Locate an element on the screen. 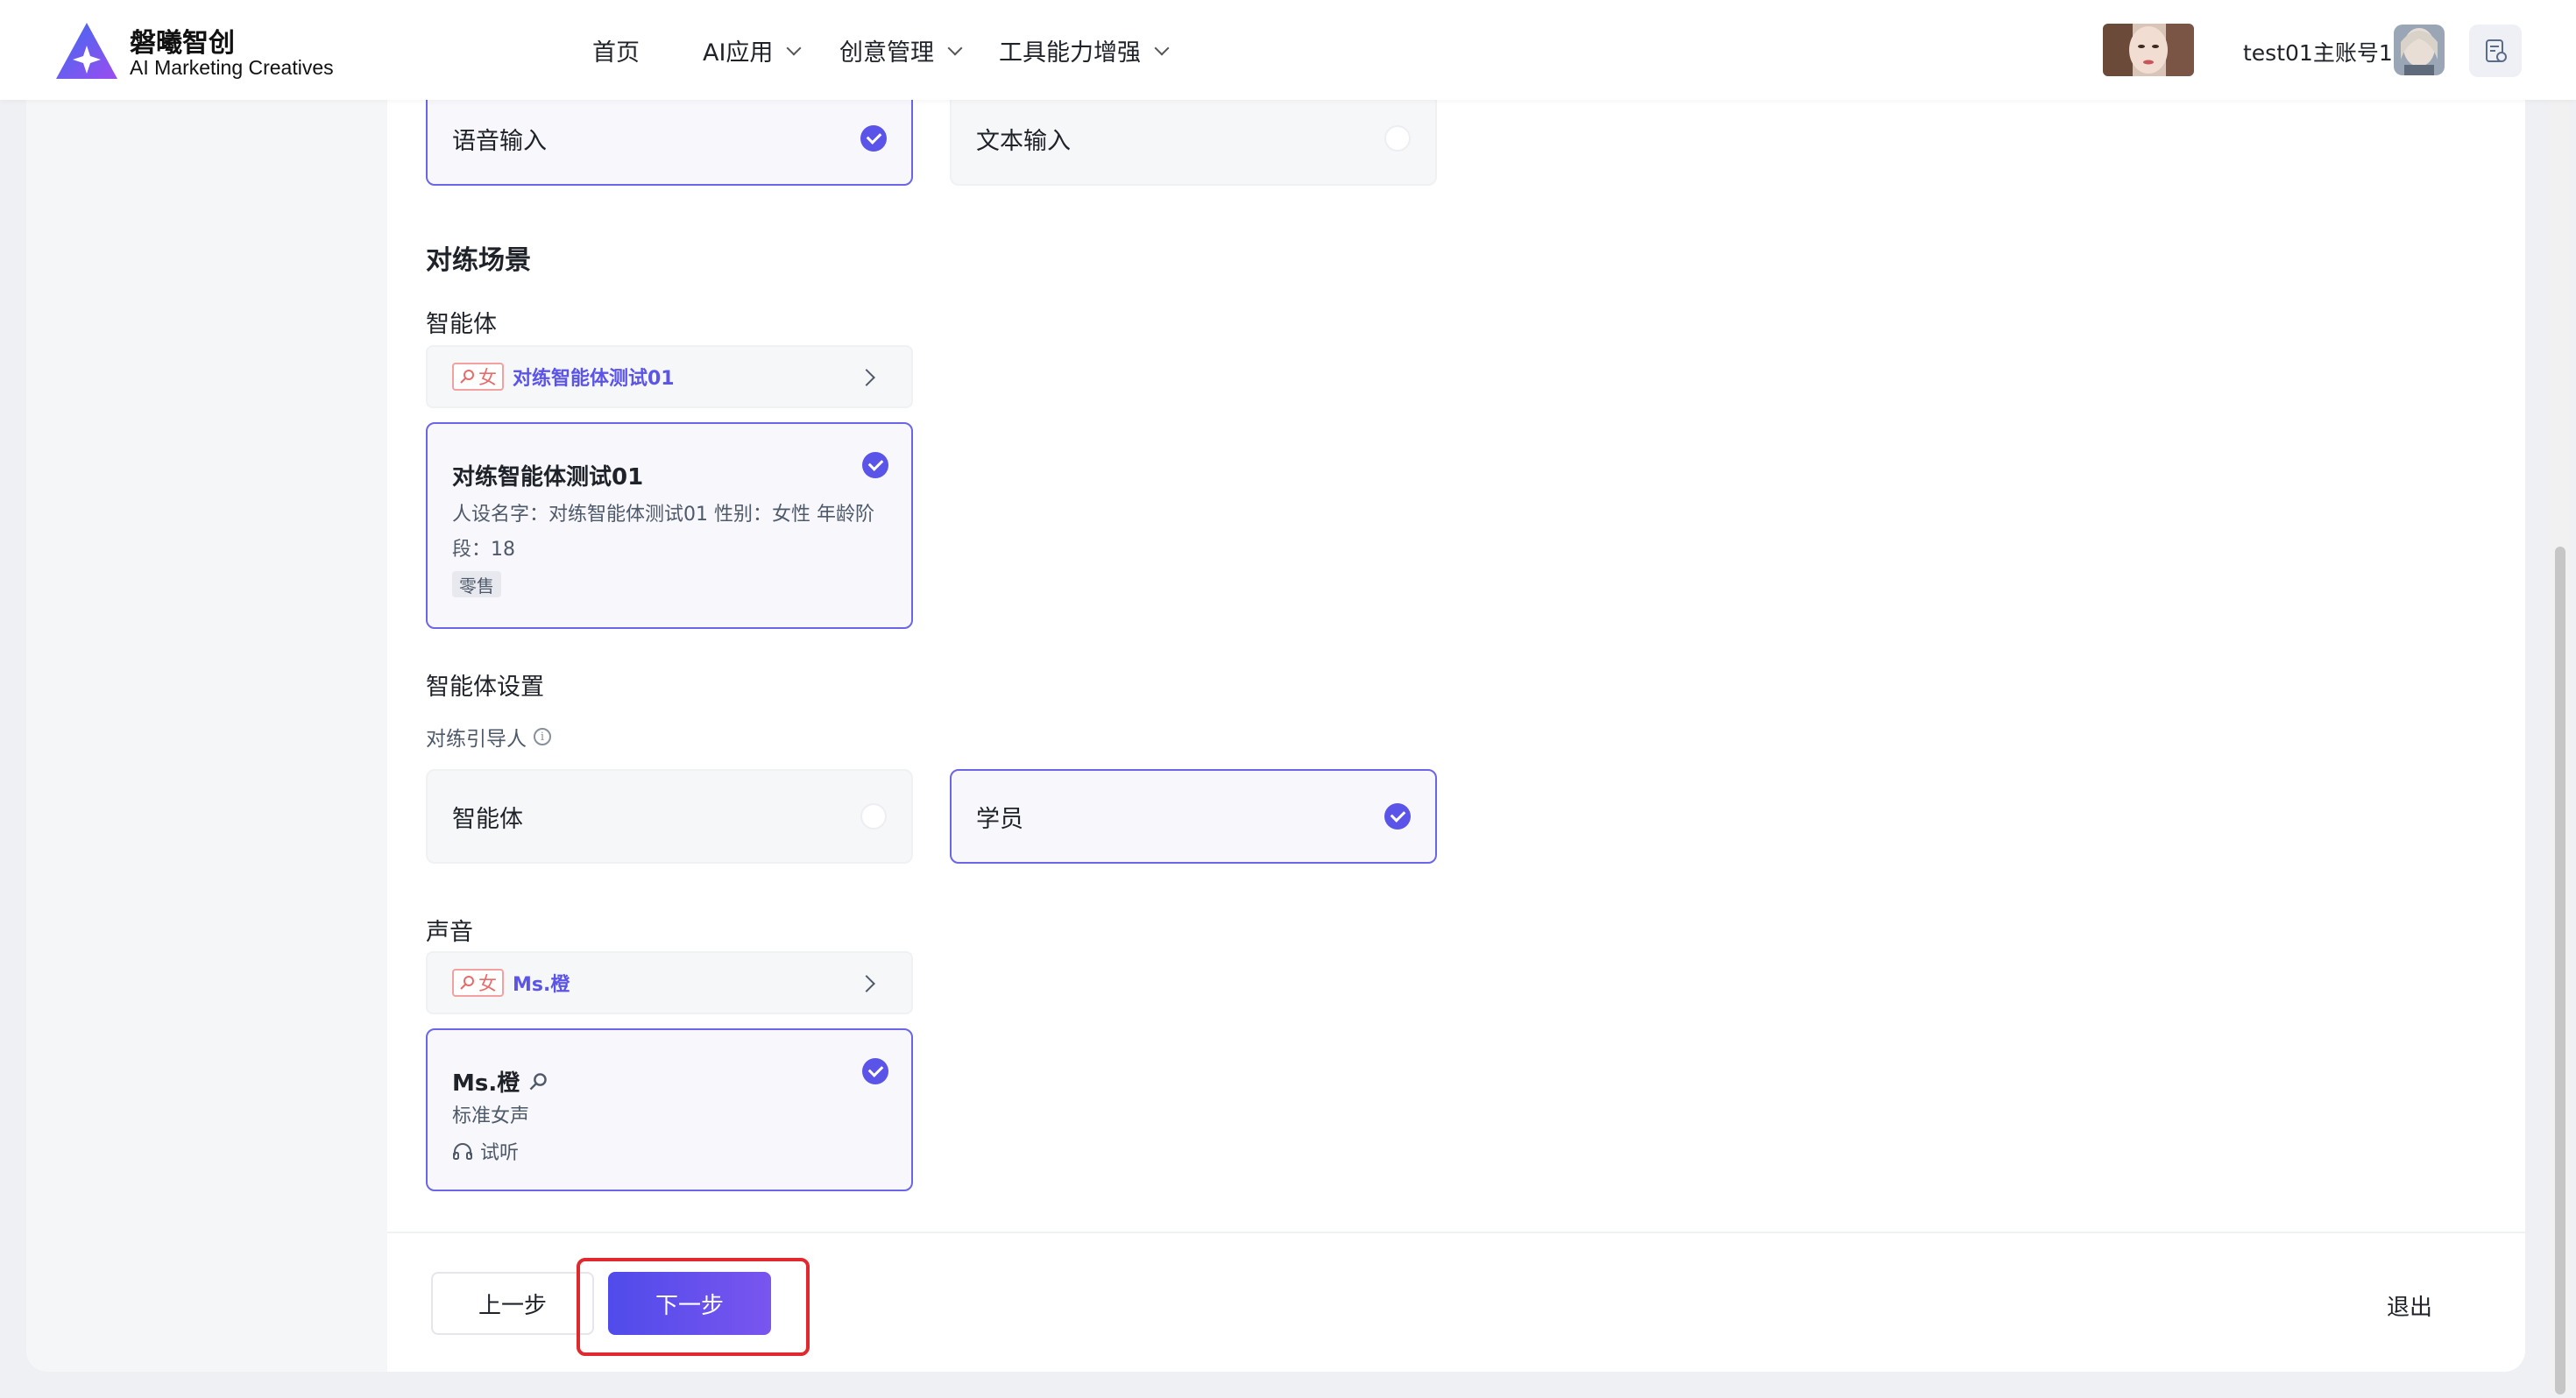 The height and width of the screenshot is (1398, 2576). agent-card-tag: 零售 is located at coordinates (476, 584).